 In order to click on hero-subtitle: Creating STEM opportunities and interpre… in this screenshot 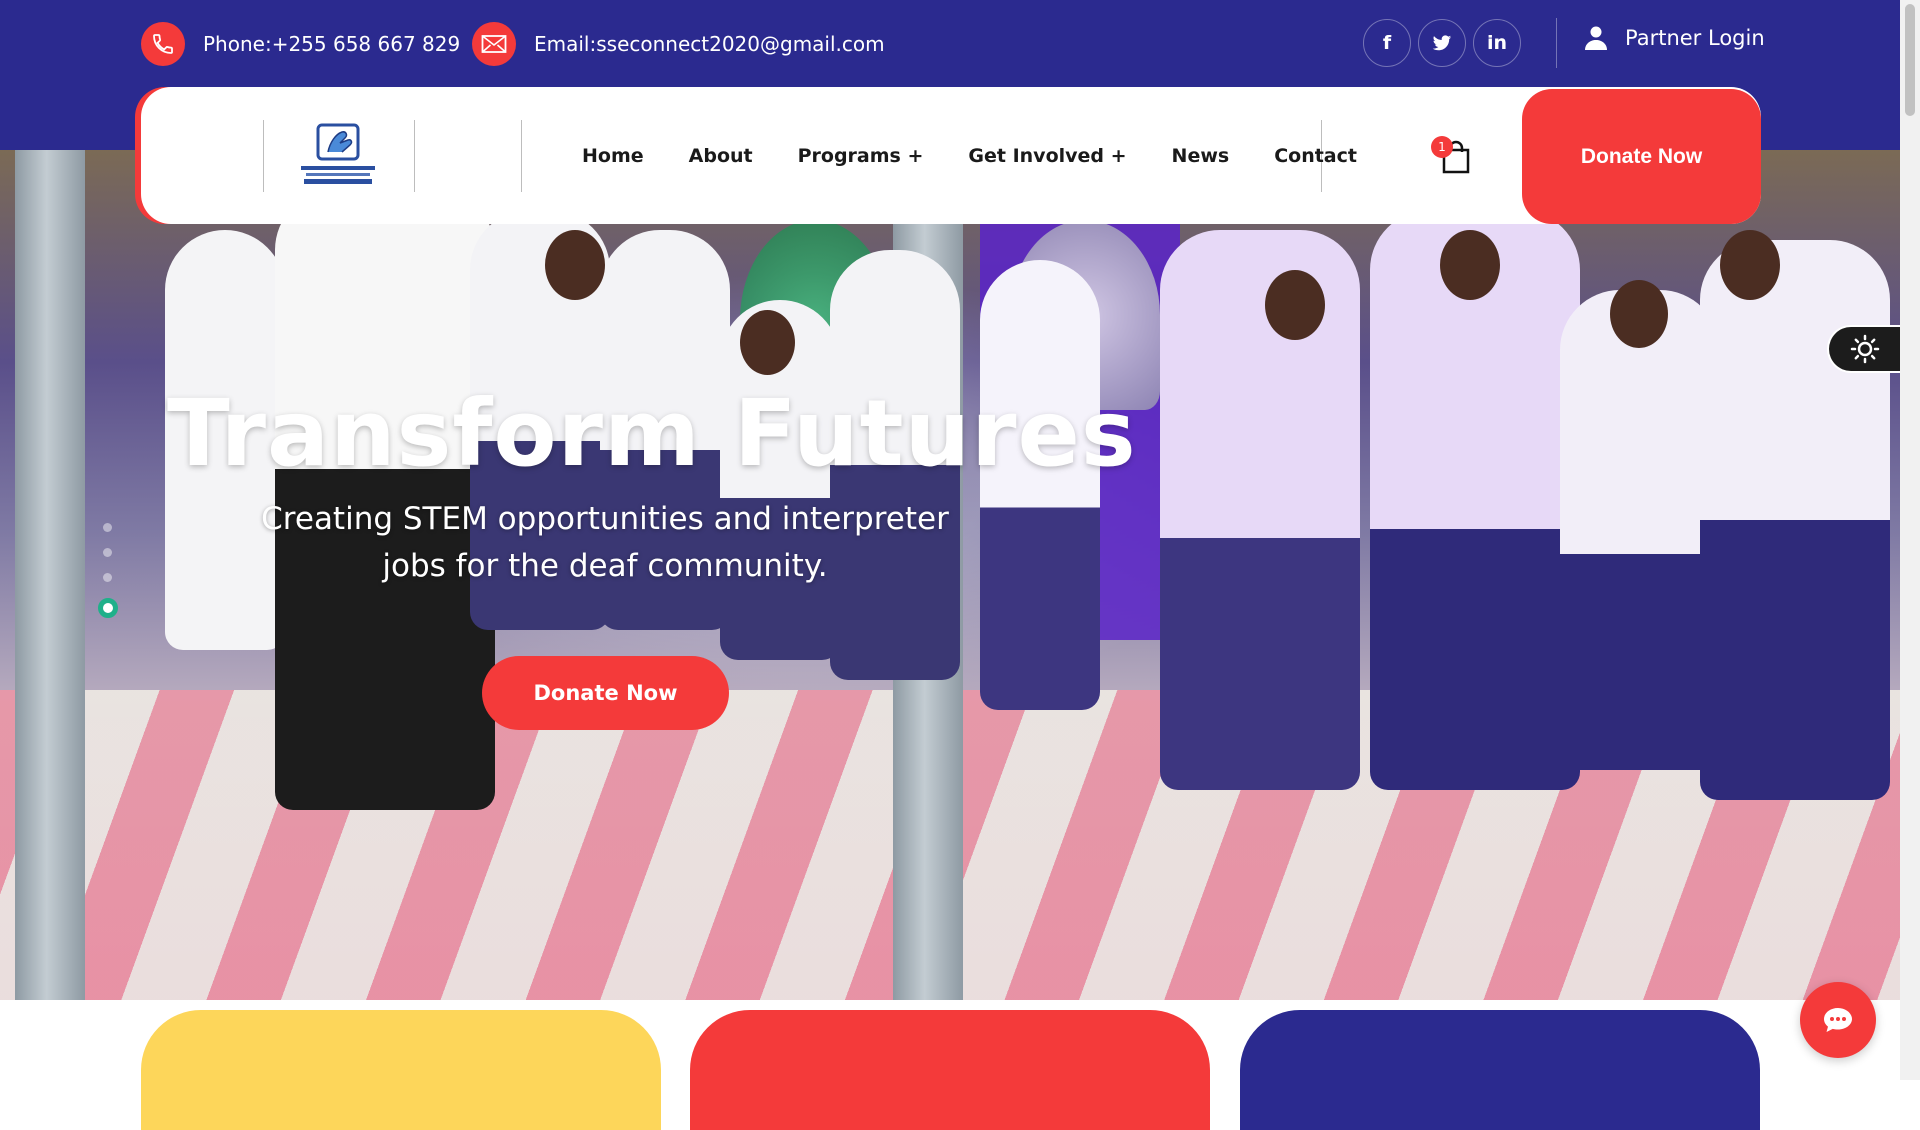, I will do `click(605, 542)`.